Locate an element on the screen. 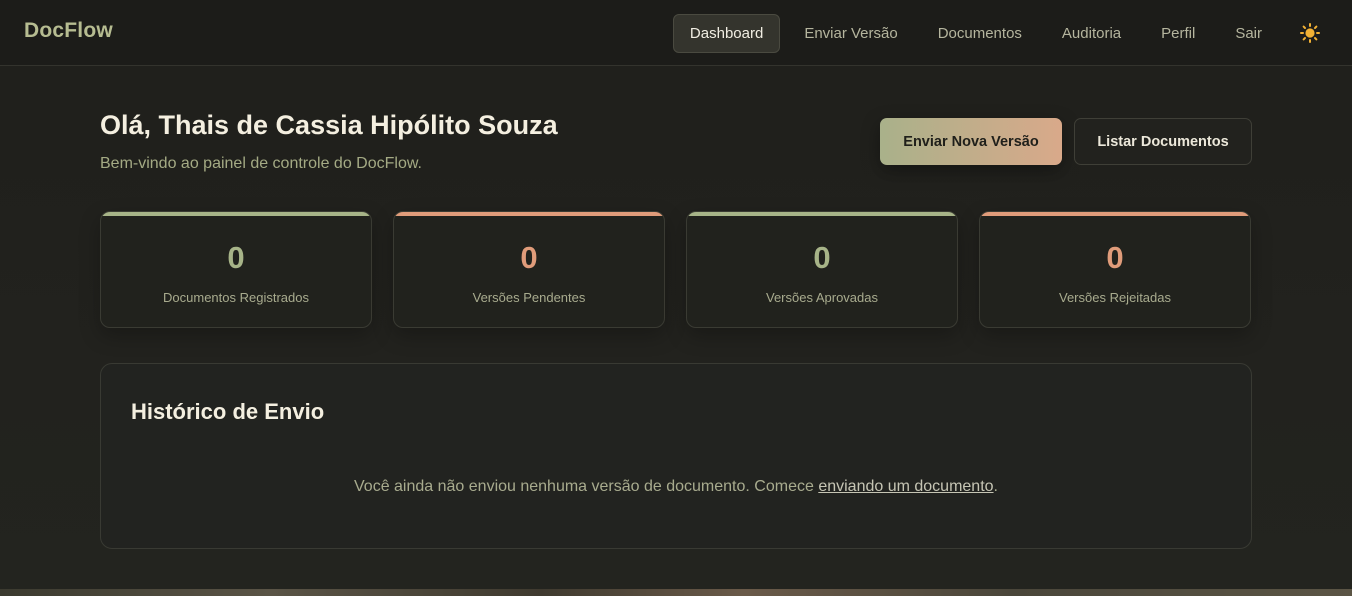  nav-item-auditoria: Auditoria is located at coordinates (1091, 33).